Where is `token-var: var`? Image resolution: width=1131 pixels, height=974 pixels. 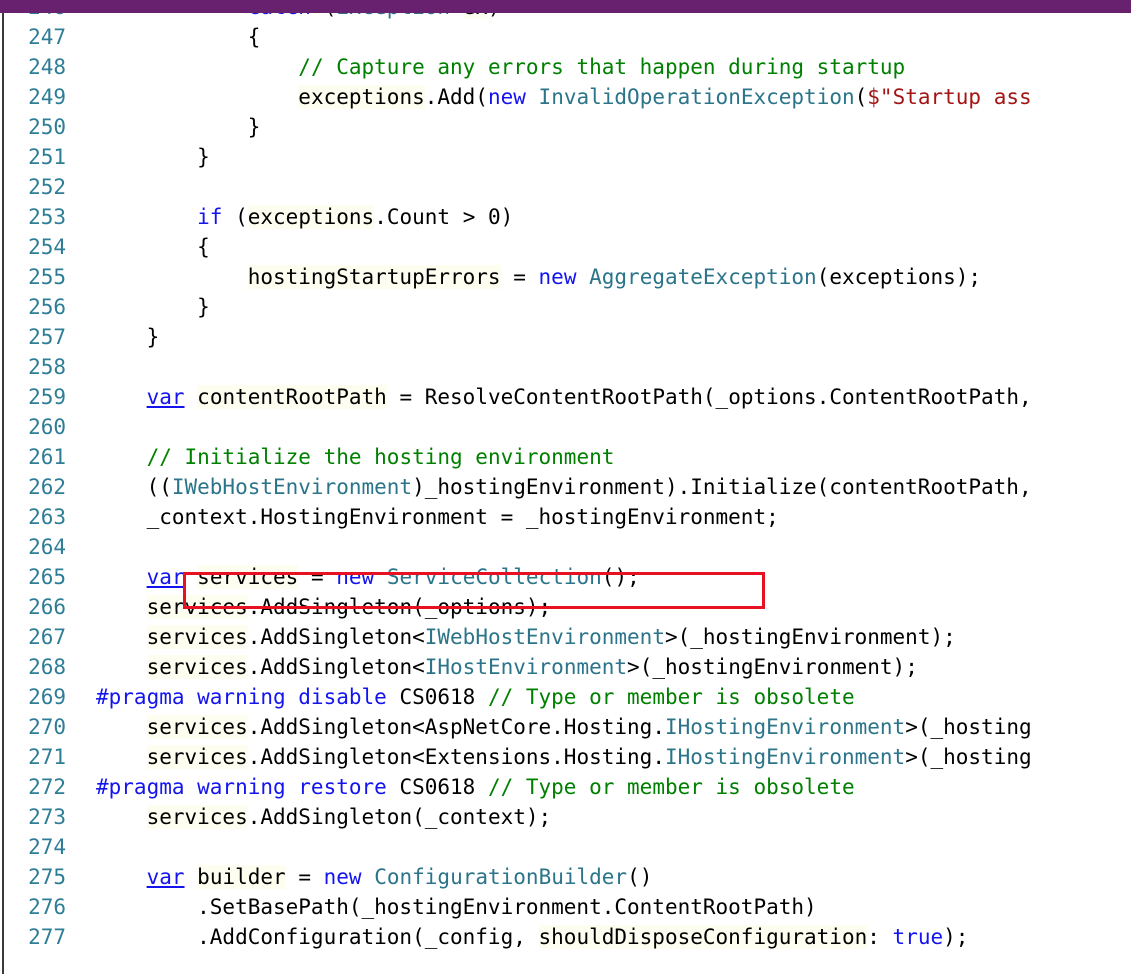
token-var: var is located at coordinates (165, 397).